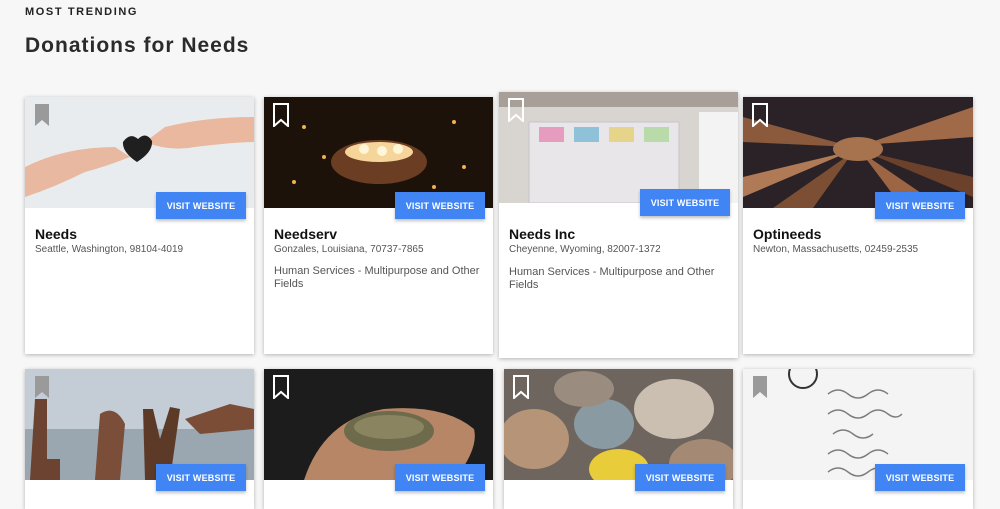  What do you see at coordinates (82, 12) in the screenshot?
I see `section-eyebrow: MOST TRENDING` at bounding box center [82, 12].